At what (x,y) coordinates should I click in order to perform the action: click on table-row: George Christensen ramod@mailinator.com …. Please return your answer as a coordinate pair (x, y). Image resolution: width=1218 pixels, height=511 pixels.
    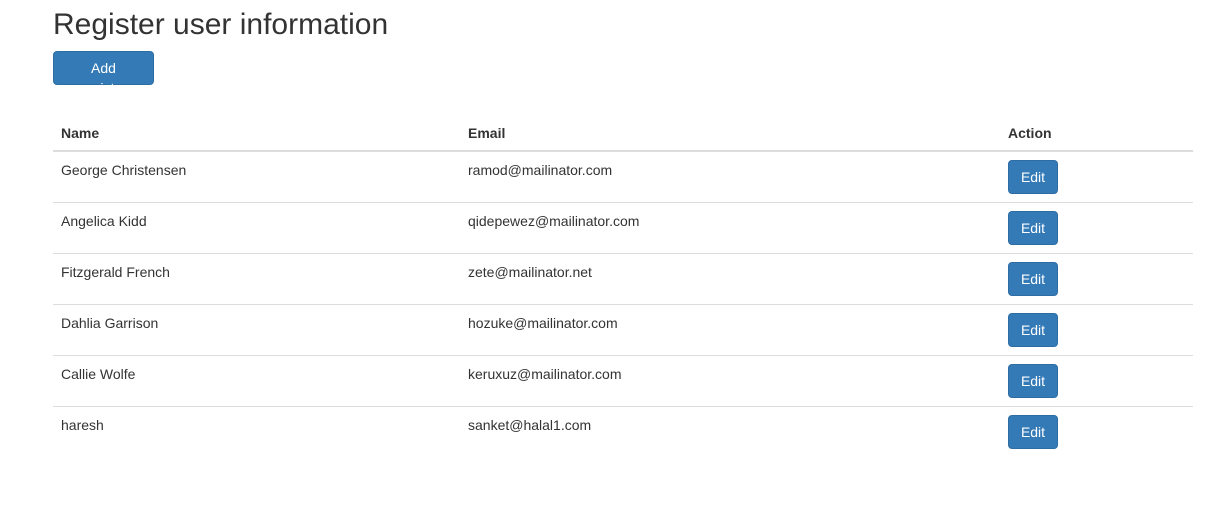
    Looking at the image, I should click on (623, 177).